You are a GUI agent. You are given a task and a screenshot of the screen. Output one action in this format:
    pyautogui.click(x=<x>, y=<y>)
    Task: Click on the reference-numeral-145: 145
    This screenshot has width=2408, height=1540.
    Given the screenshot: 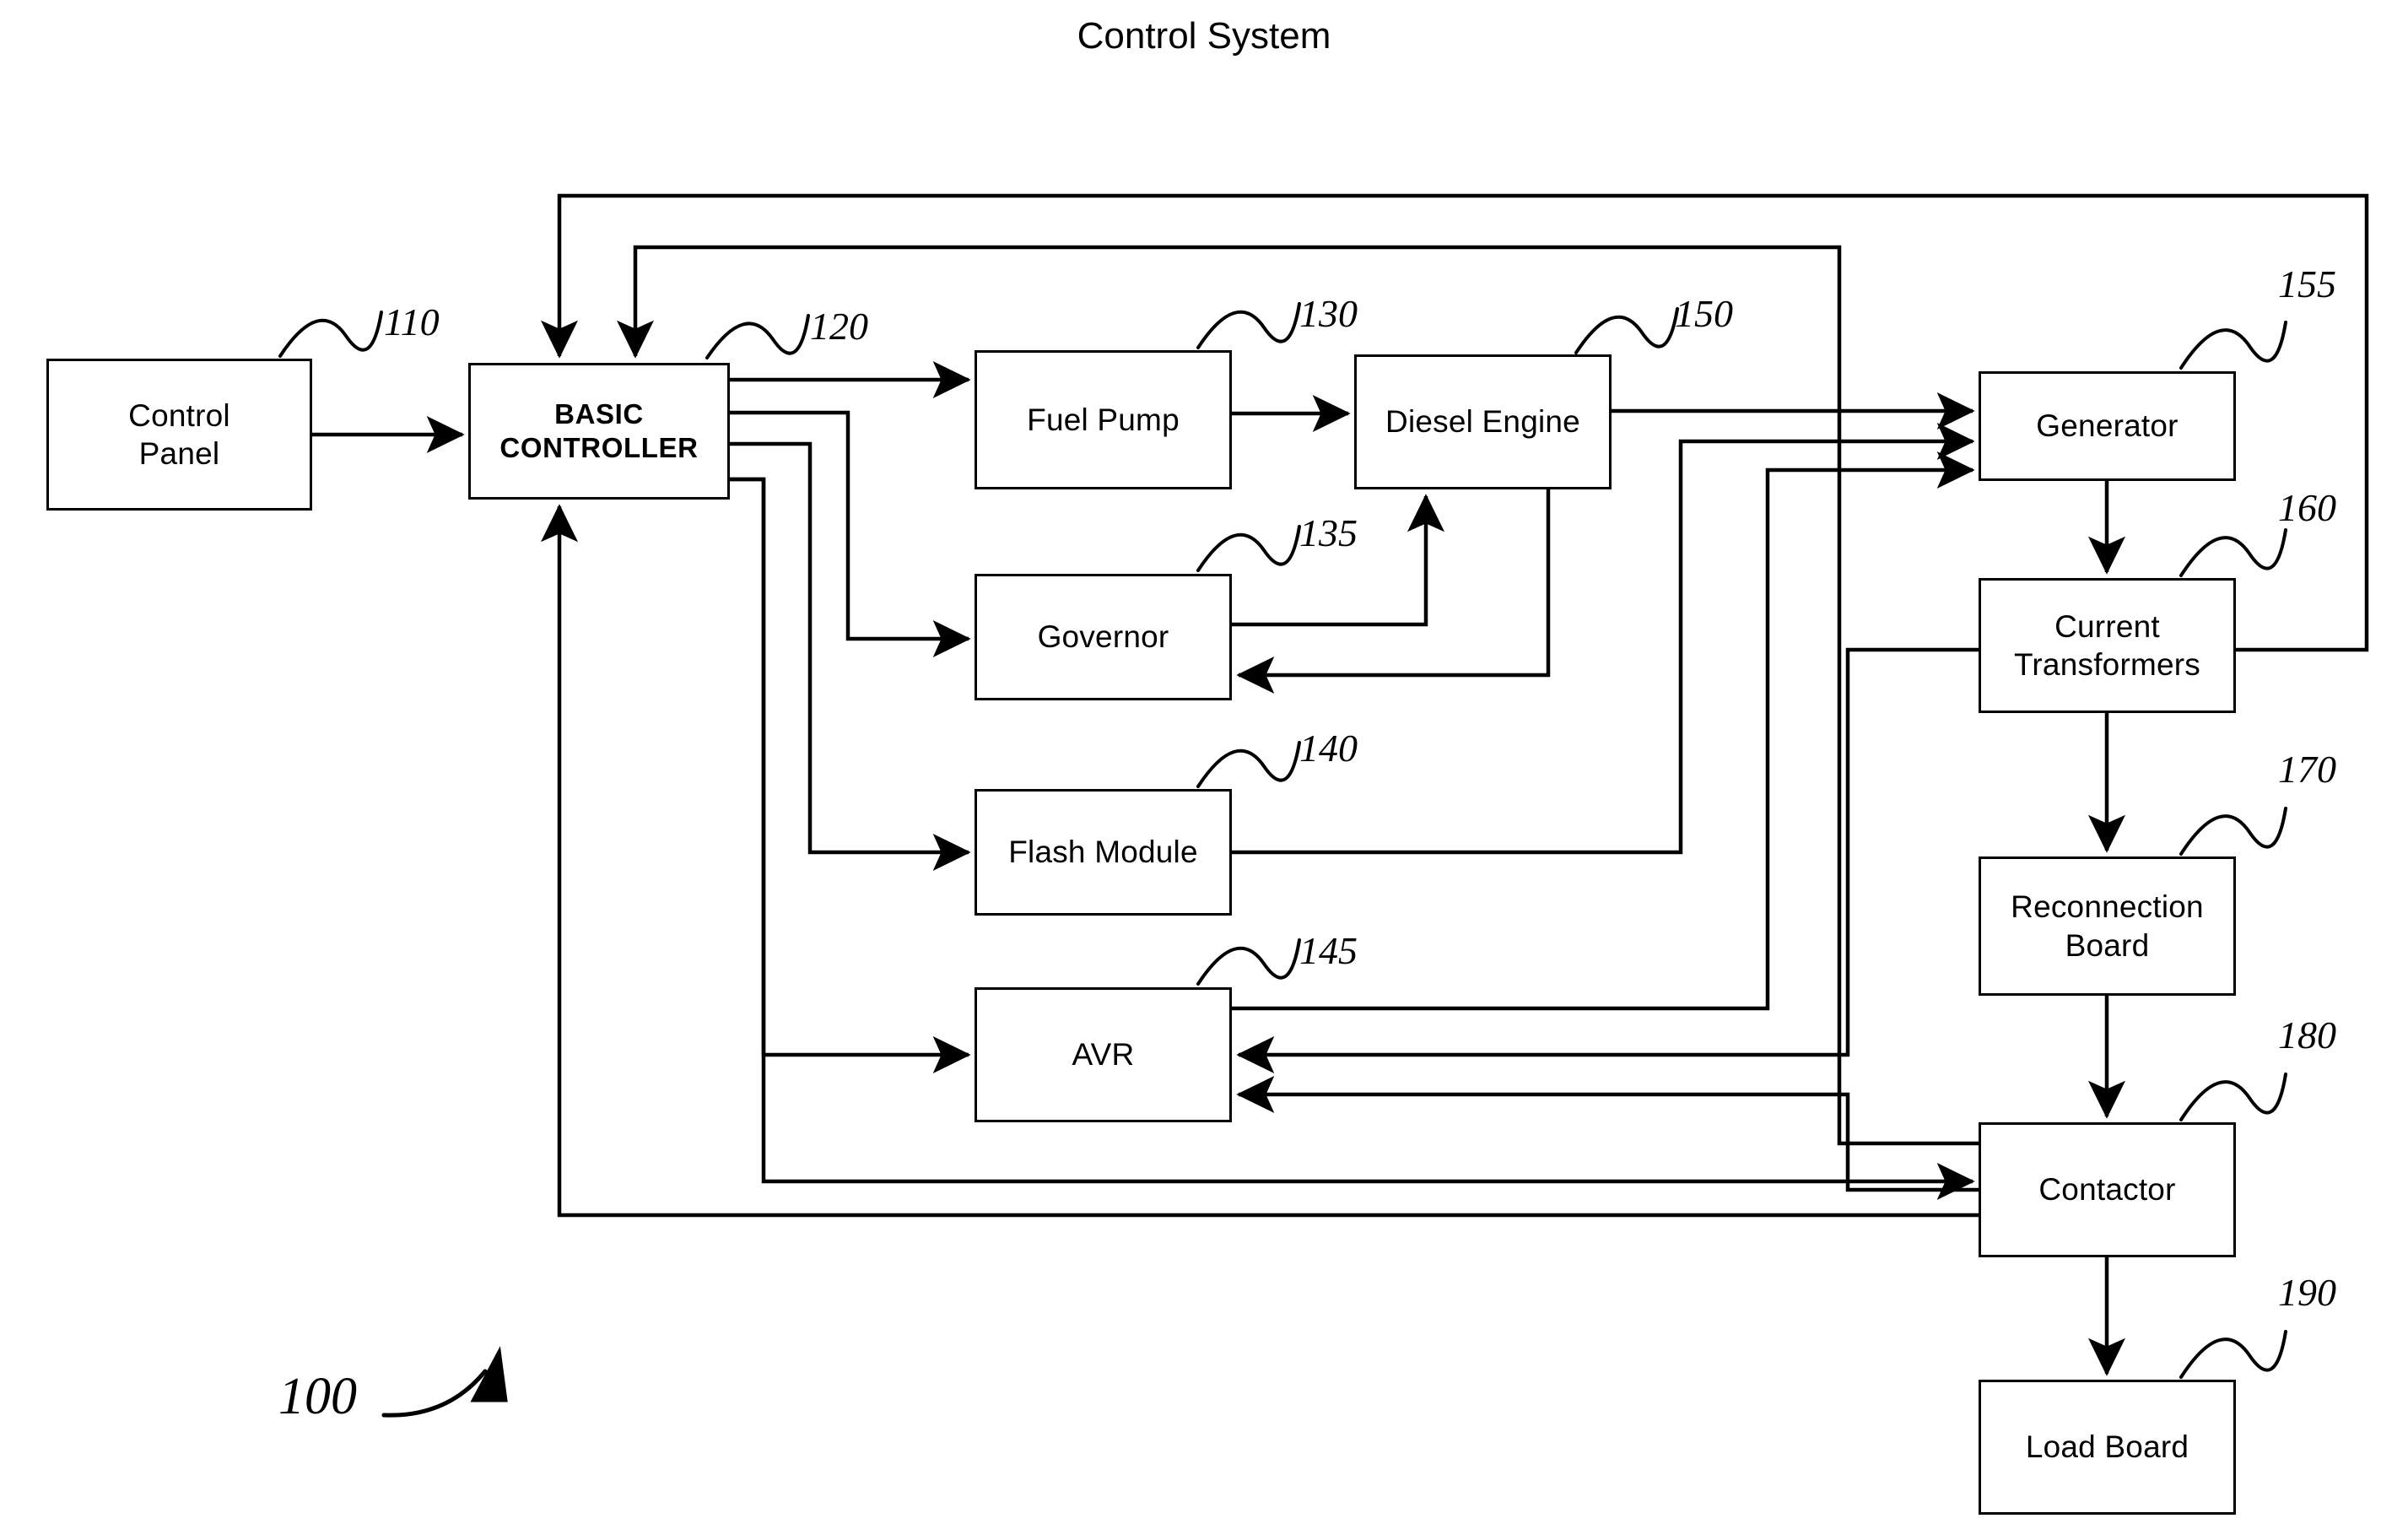 What is the action you would take?
    pyautogui.click(x=1329, y=950)
    